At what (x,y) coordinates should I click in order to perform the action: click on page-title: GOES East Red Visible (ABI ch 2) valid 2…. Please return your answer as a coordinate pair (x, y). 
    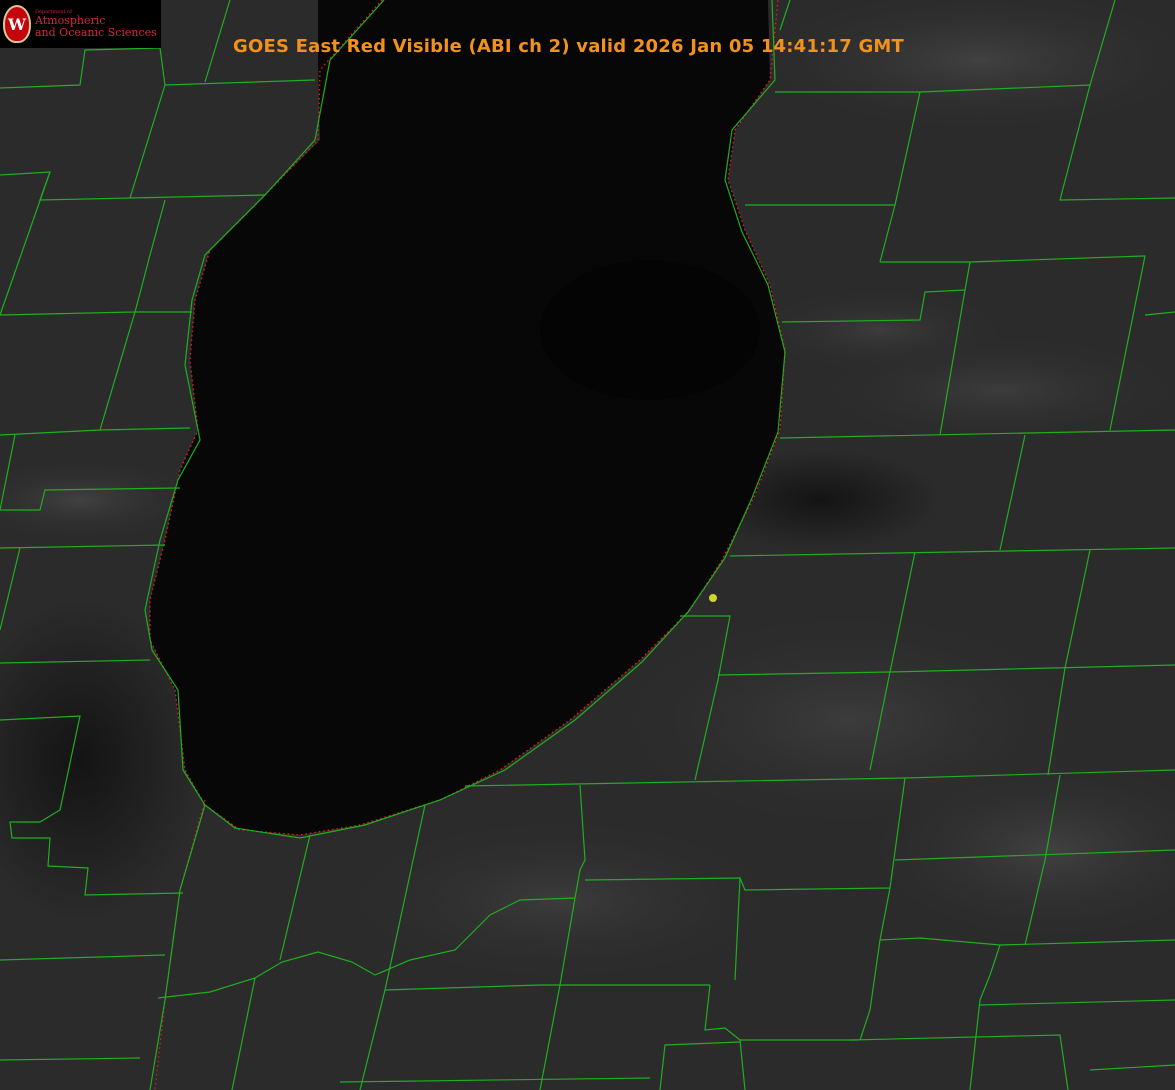
    Looking at the image, I should click on (569, 46).